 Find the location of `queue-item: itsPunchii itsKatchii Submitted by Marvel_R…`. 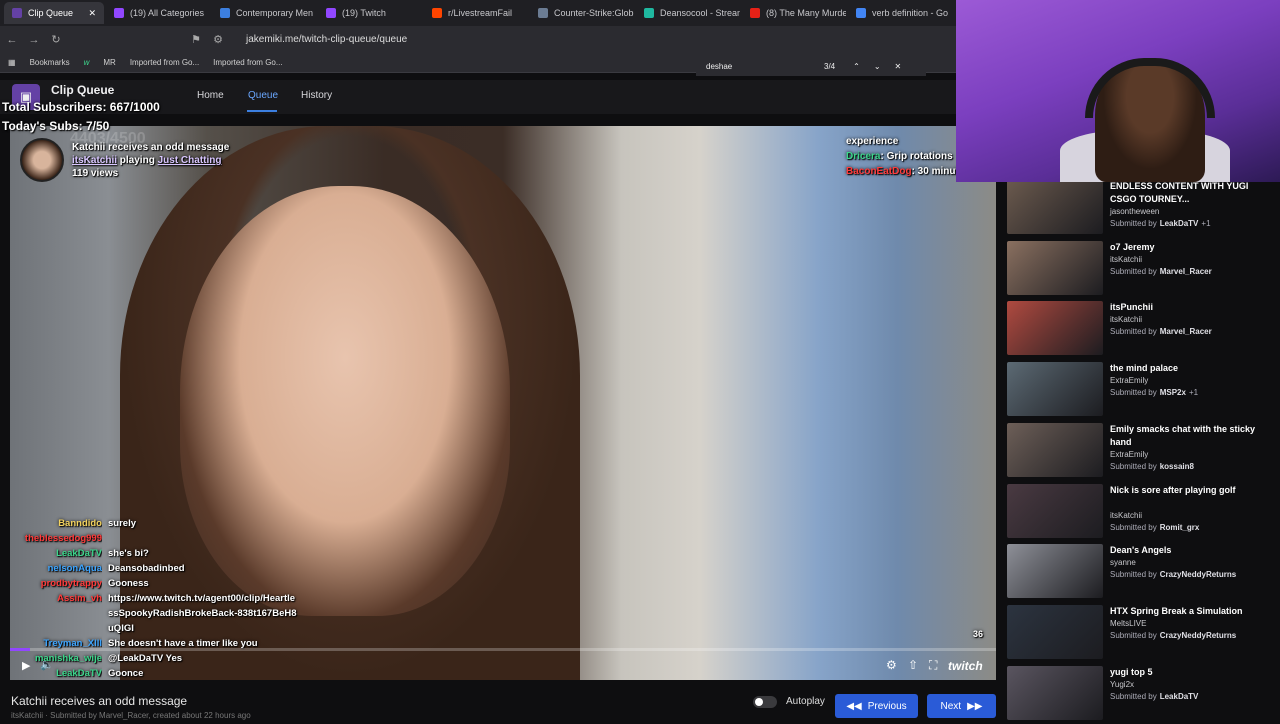

queue-item: itsPunchii itsKatchii Submitted by Marvel_R… is located at coordinates (1142, 330).